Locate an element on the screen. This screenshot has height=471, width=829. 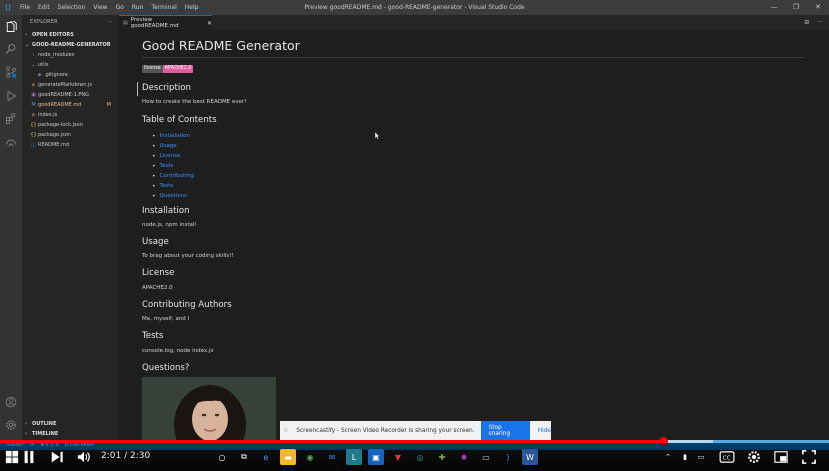
open-editors-section: › OPEN EDITORS is located at coordinates (70, 35).